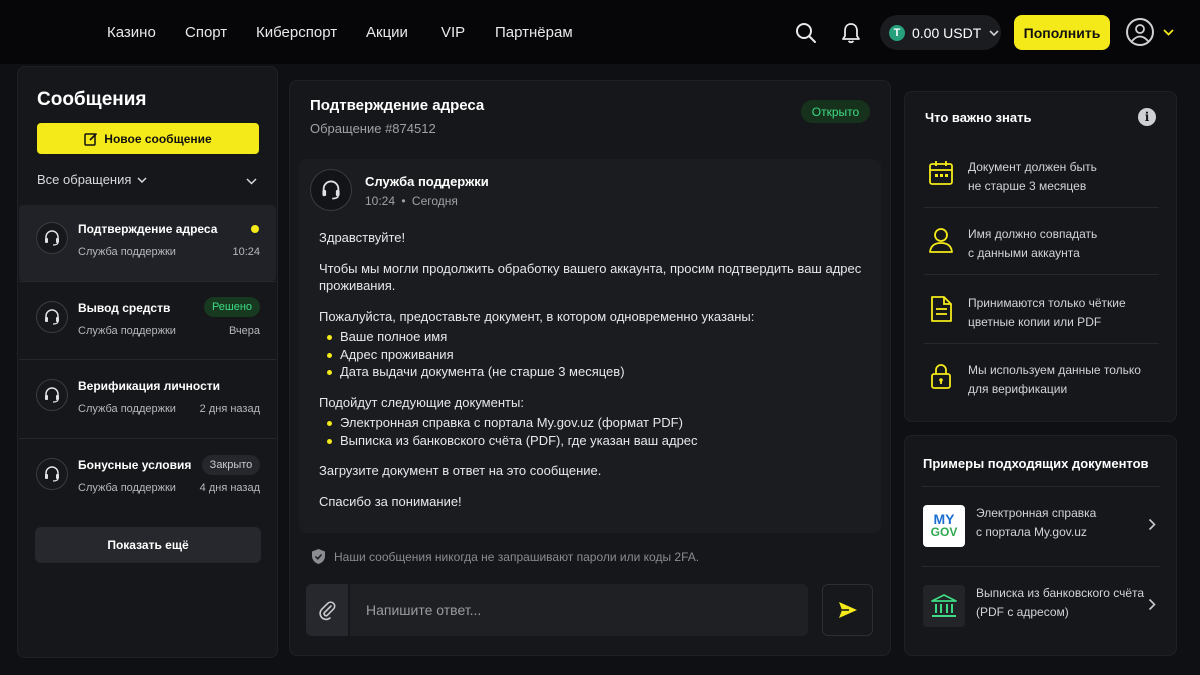  I want to click on user-icon, so click(941, 240).